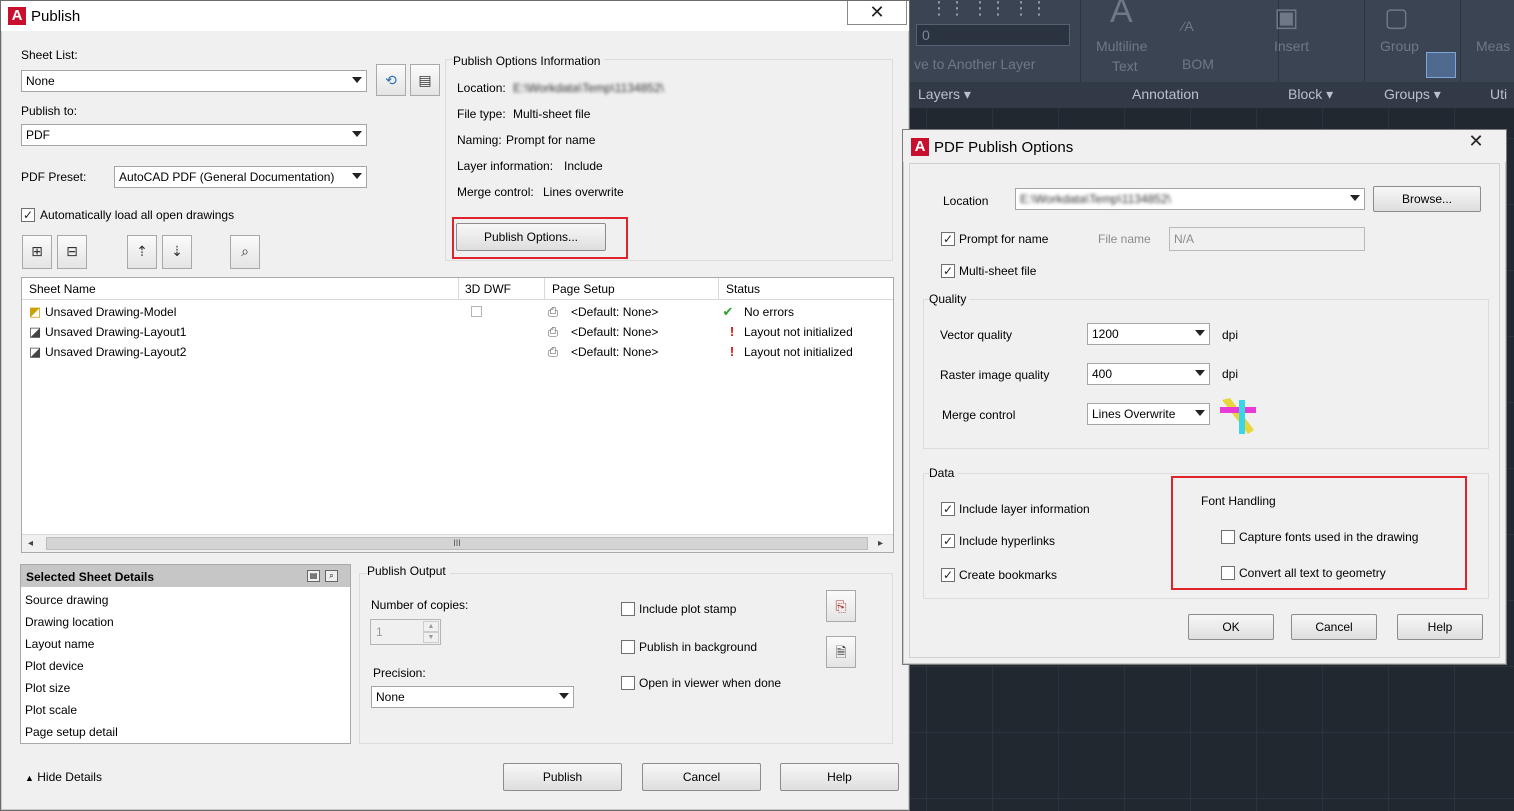 This screenshot has width=1514, height=811. I want to click on move-sheet-up-button: ⇡, so click(142, 252).